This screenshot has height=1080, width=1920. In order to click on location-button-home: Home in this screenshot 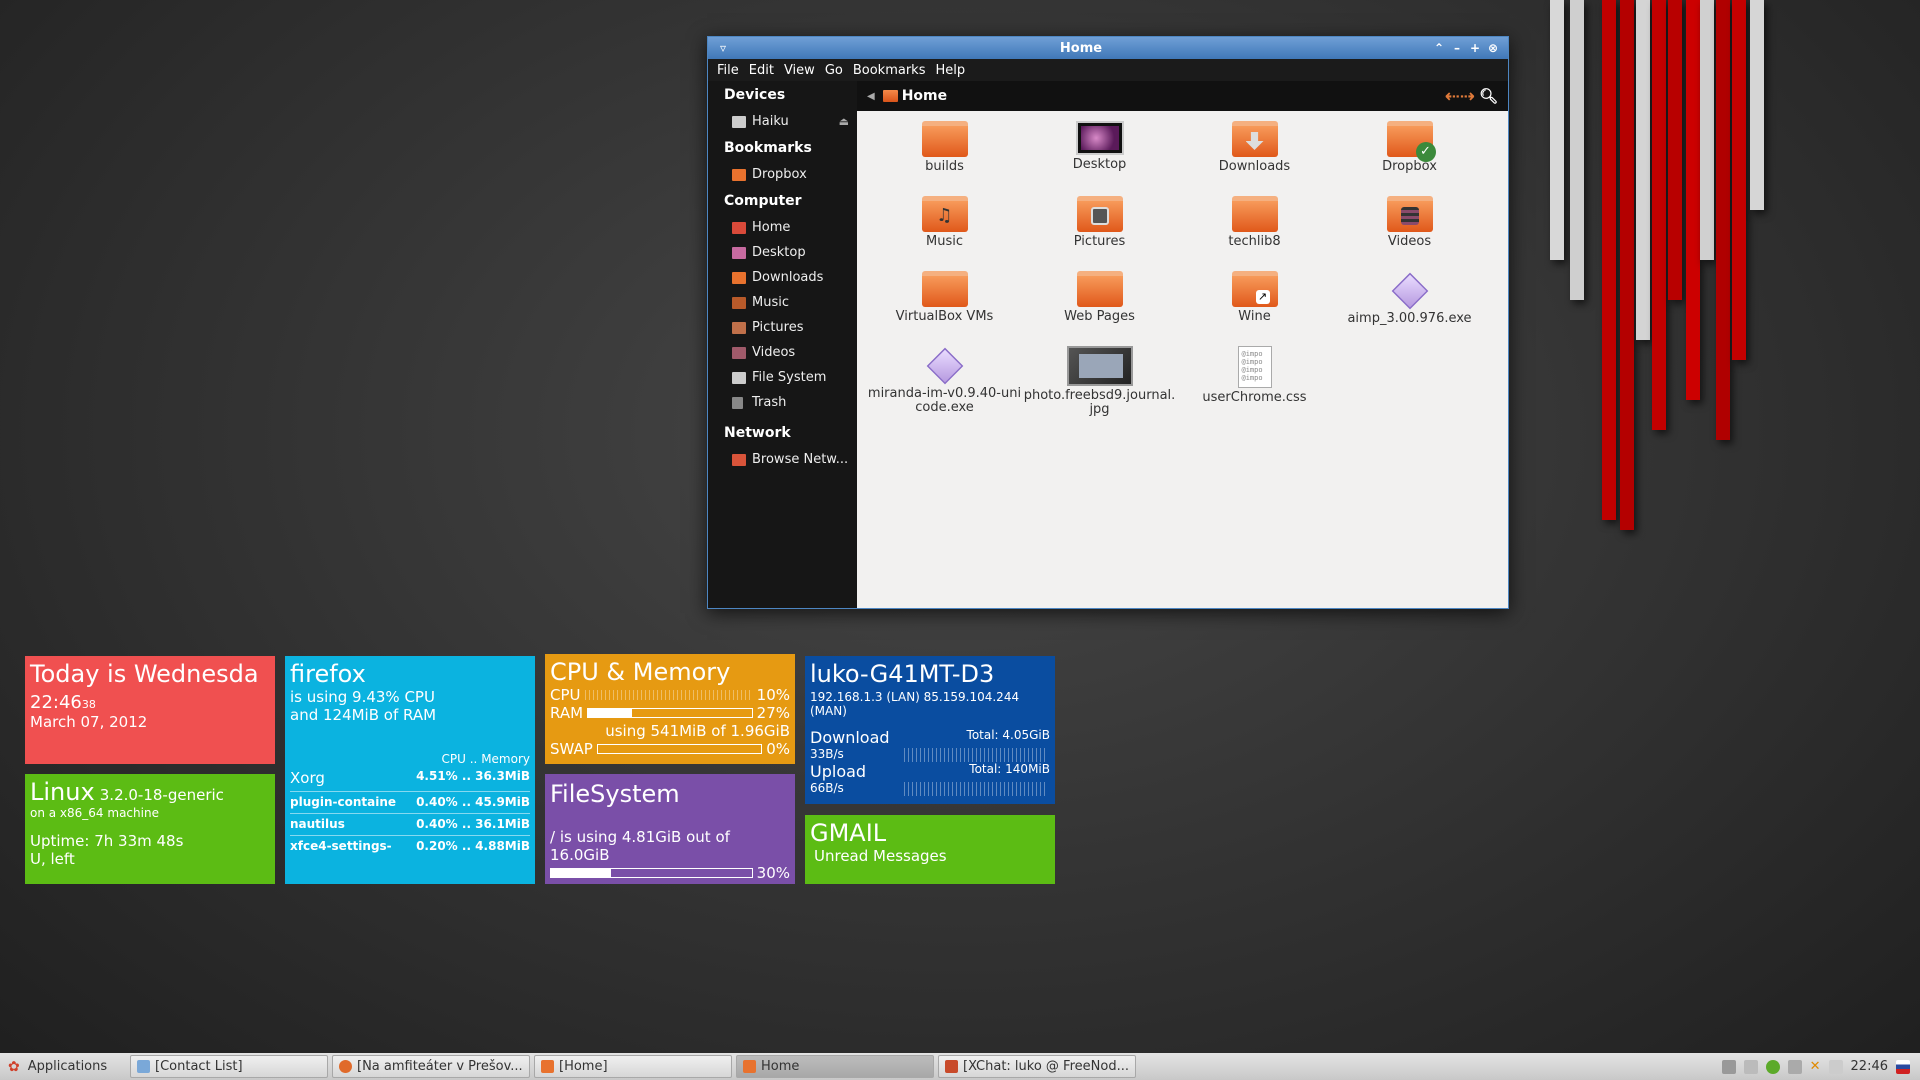, I will do `click(924, 96)`.